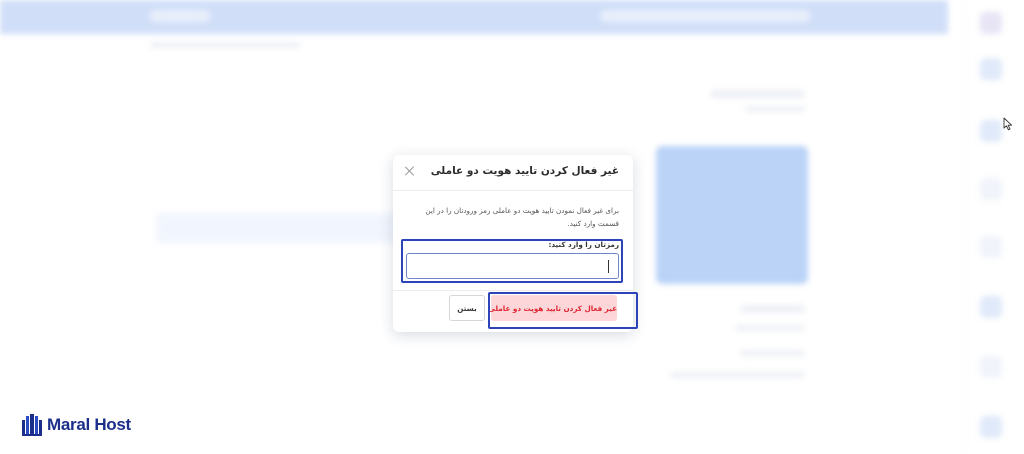 The image size is (1024, 454). What do you see at coordinates (608, 266) in the screenshot?
I see `text-caret` at bounding box center [608, 266].